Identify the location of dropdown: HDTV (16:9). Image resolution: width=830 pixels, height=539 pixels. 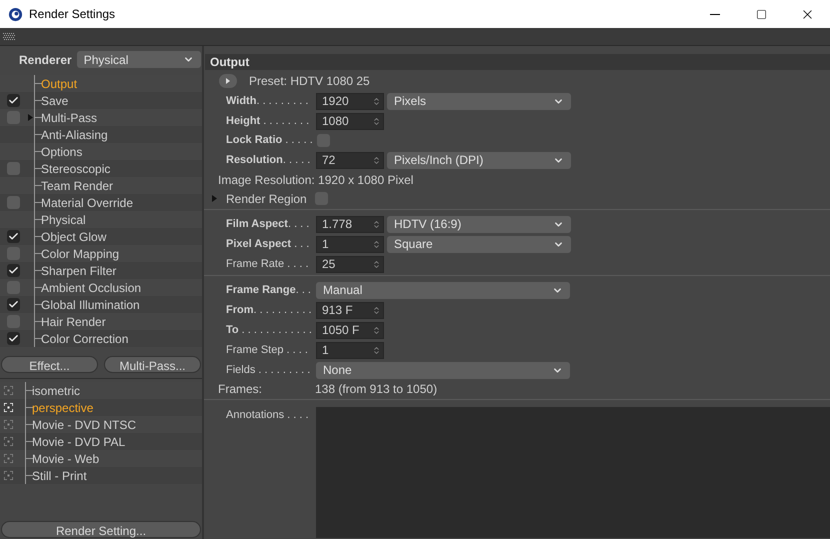
(479, 224).